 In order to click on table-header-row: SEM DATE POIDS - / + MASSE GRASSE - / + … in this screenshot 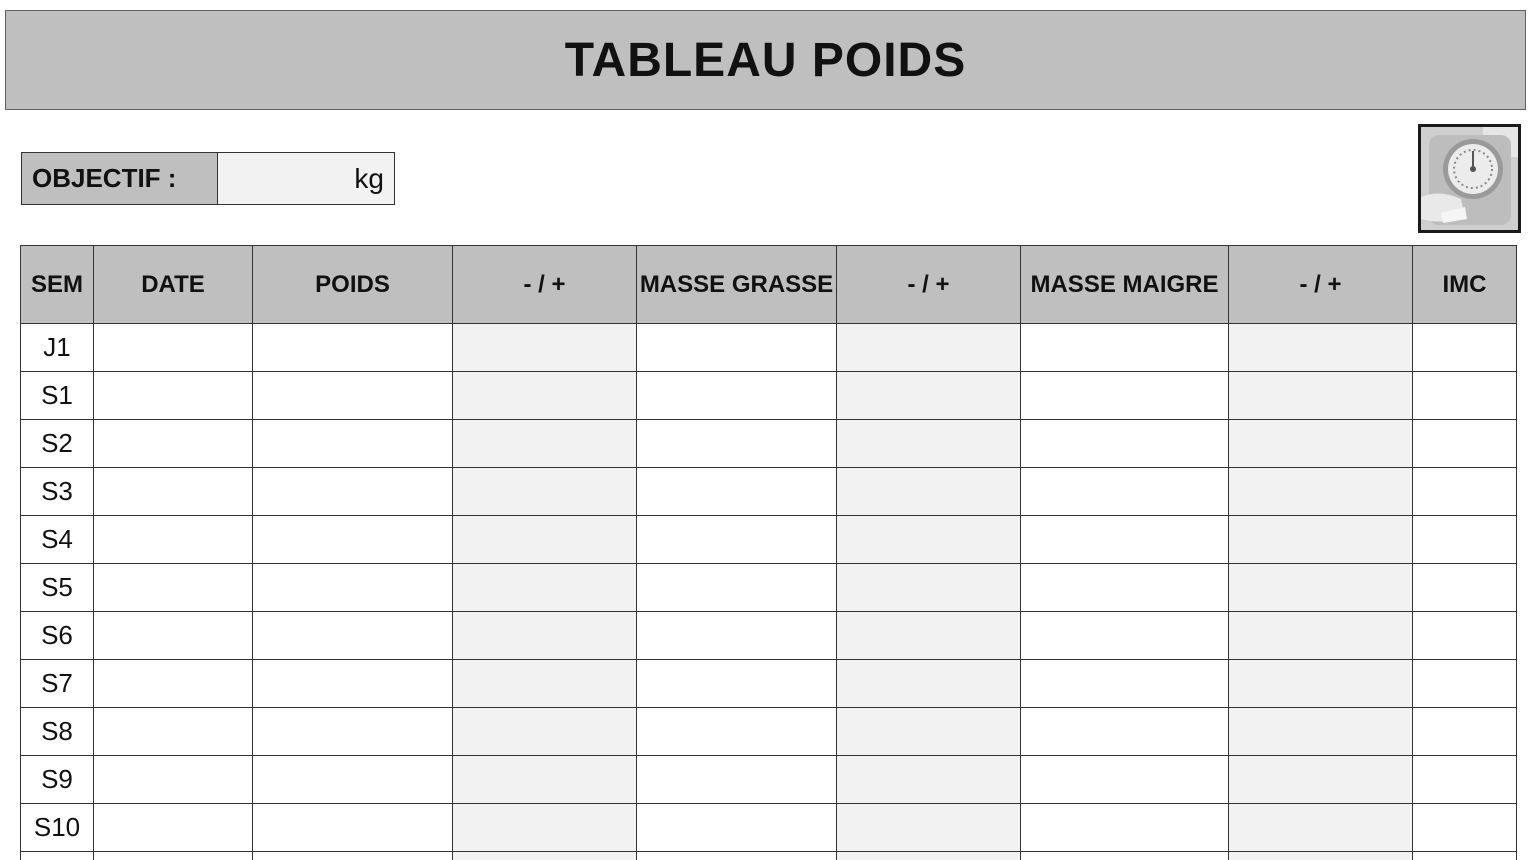, I will do `click(768, 284)`.